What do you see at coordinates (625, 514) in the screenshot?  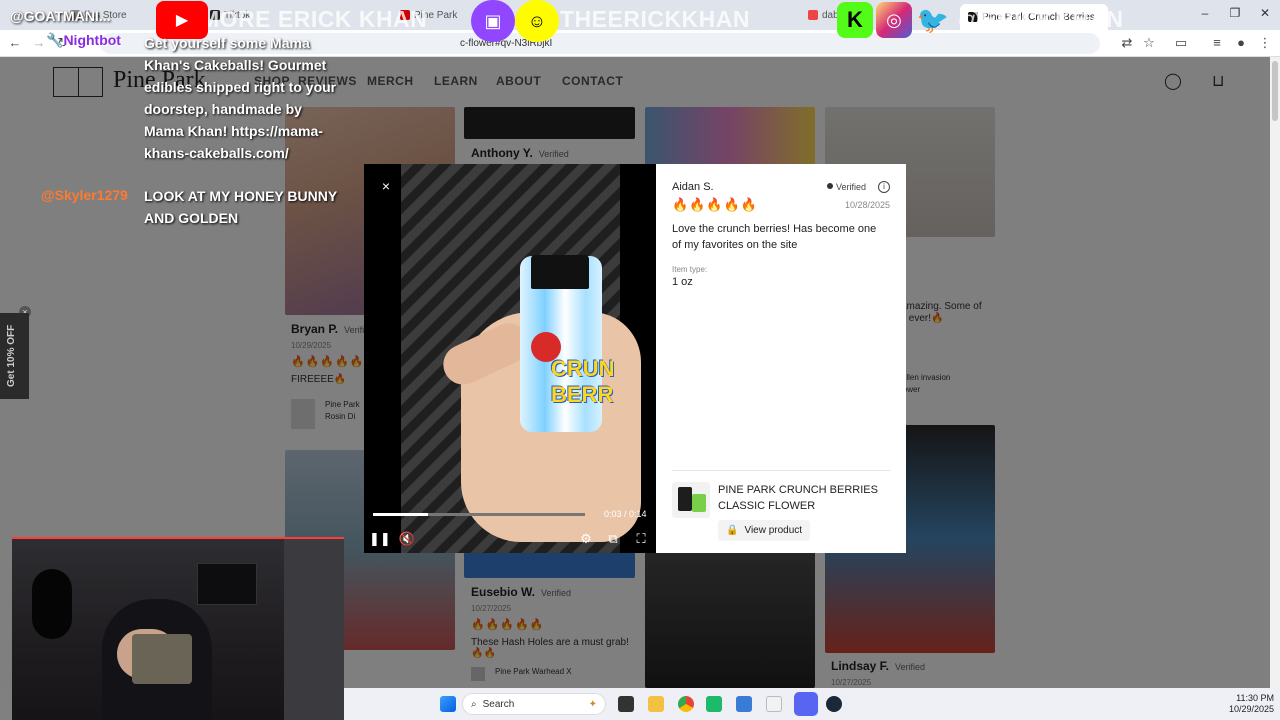 I see `video-time: 0:03 / 0:14` at bounding box center [625, 514].